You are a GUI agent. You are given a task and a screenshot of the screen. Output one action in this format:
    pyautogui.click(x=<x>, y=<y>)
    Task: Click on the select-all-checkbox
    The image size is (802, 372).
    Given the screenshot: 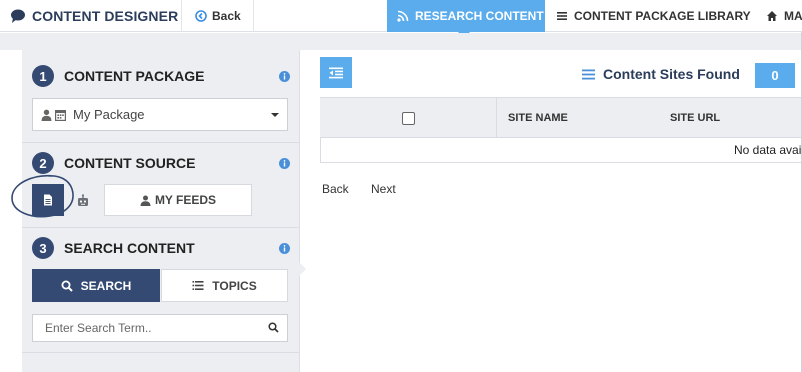 What is the action you would take?
    pyautogui.click(x=408, y=118)
    